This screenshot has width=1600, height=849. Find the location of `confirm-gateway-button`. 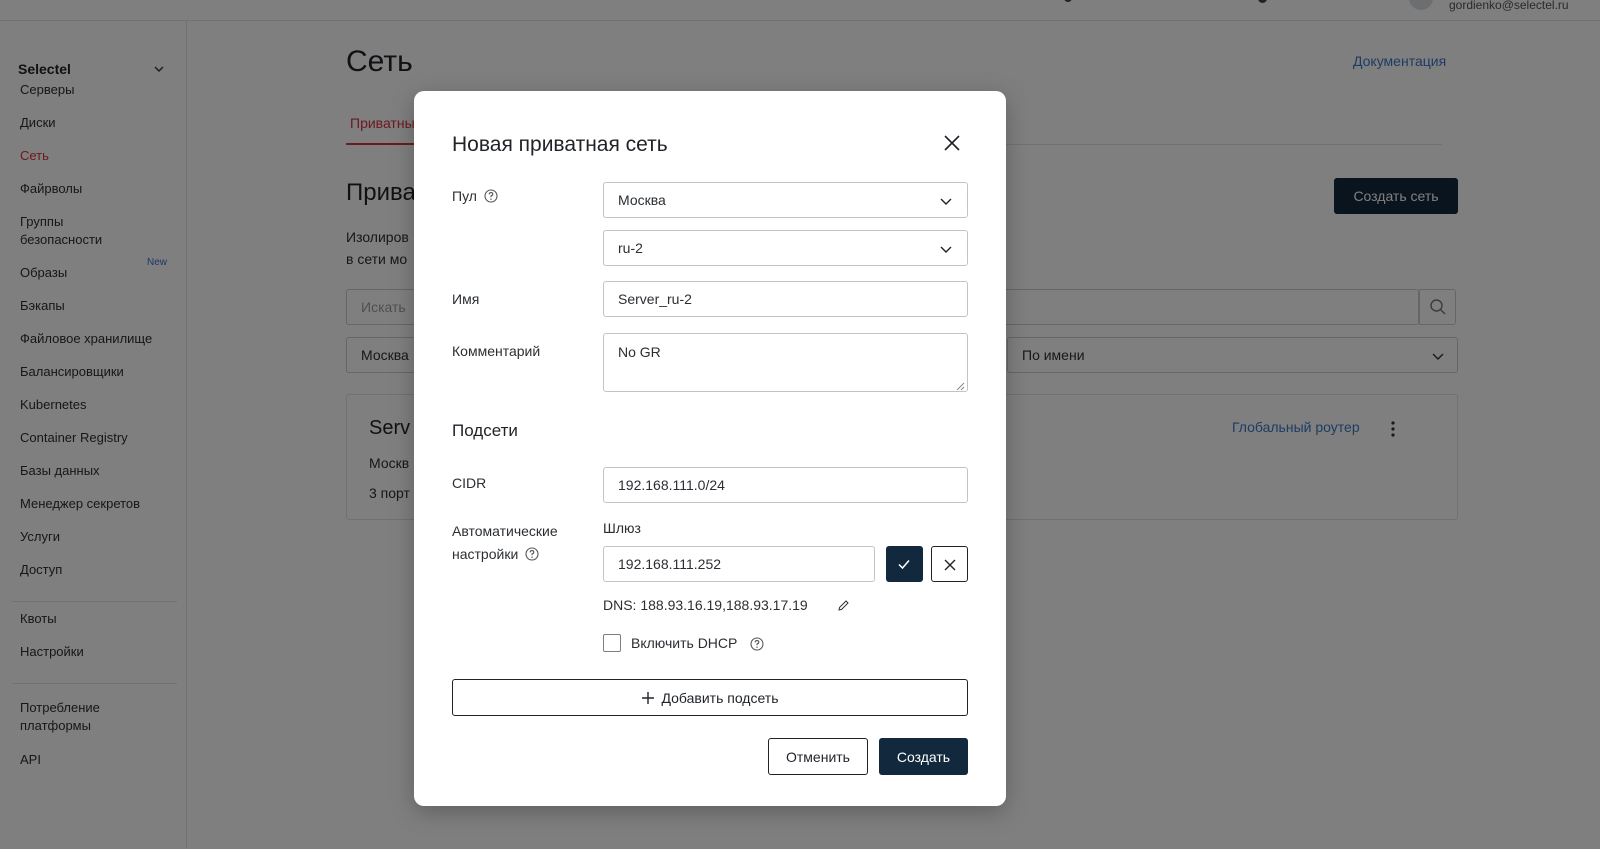

confirm-gateway-button is located at coordinates (904, 564).